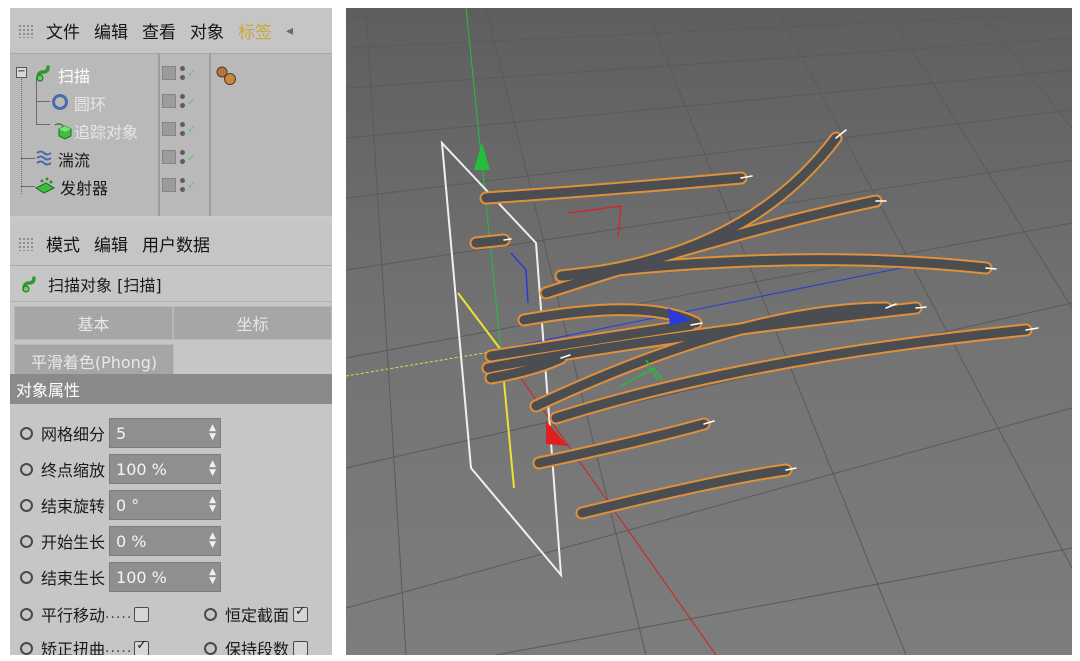  I want to click on tab-coordinates: 坐标, so click(252, 323).